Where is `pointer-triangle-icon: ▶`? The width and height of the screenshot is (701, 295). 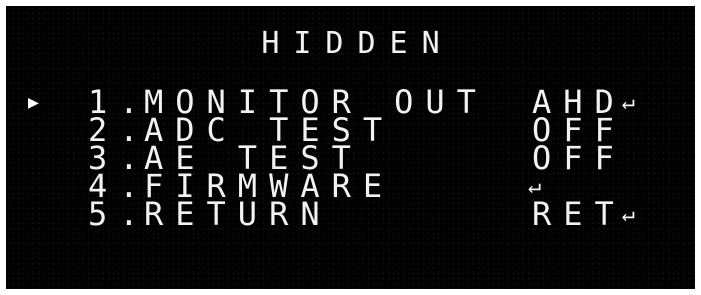 pointer-triangle-icon: ▶ is located at coordinates (33, 102).